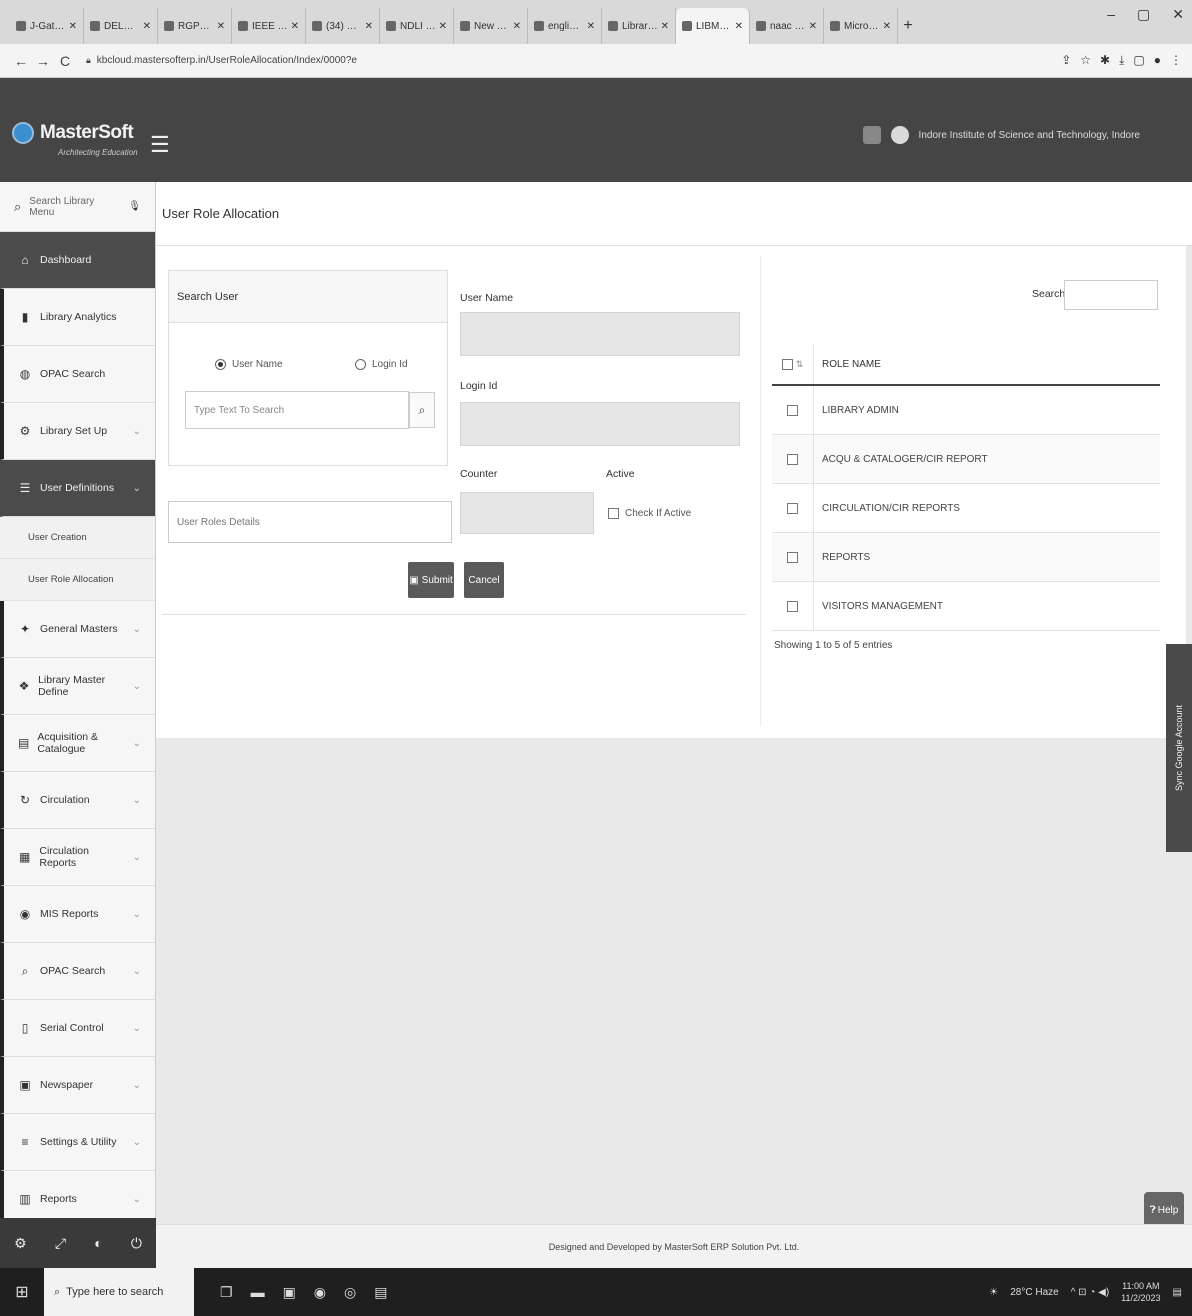 This screenshot has height=1316, width=1192. What do you see at coordinates (77, 538) in the screenshot?
I see `sidebar-subitem: User Creation` at bounding box center [77, 538].